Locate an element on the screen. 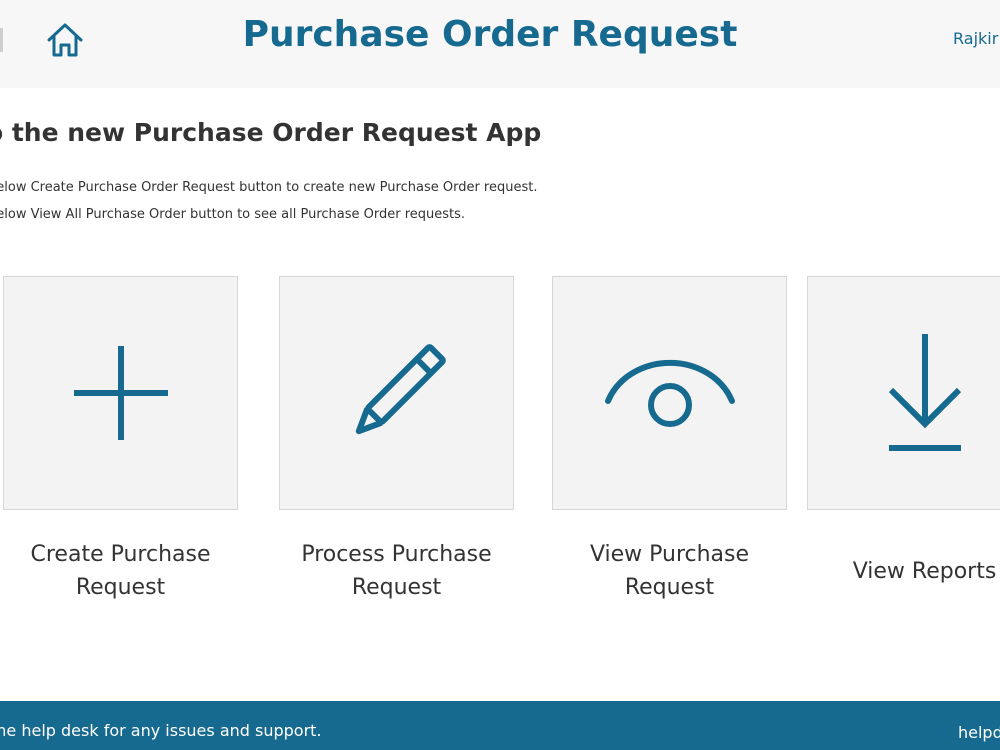 The image size is (1000, 750). tile-label-reports: View Reports is located at coordinates (924, 571).